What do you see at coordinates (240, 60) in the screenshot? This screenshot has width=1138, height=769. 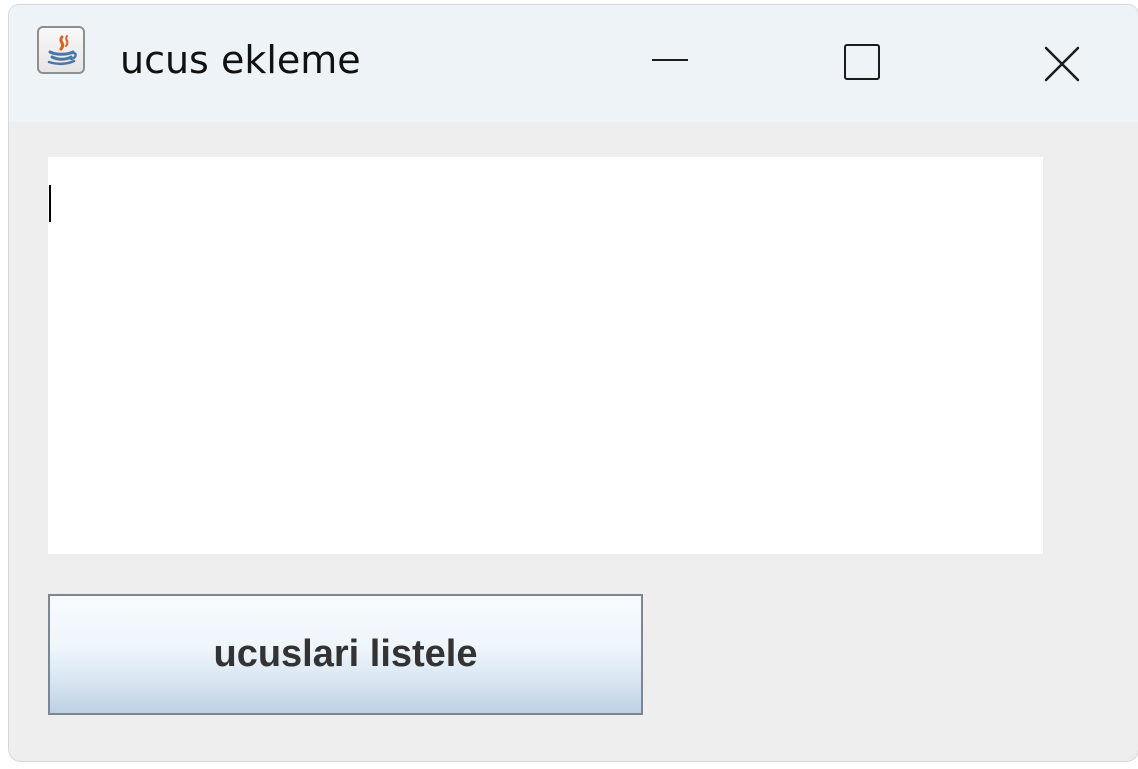 I see `window-title: ucus ekleme` at bounding box center [240, 60].